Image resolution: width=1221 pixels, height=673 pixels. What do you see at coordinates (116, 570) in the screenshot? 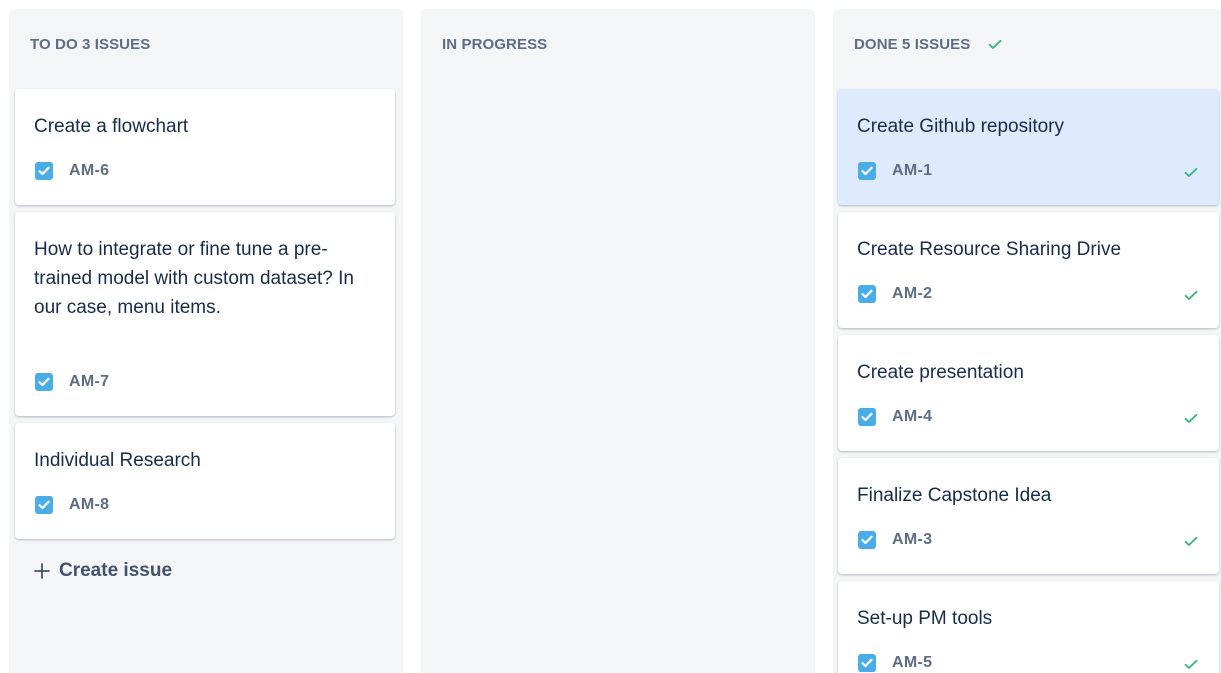
I see `create-issue-label: Create issue` at bounding box center [116, 570].